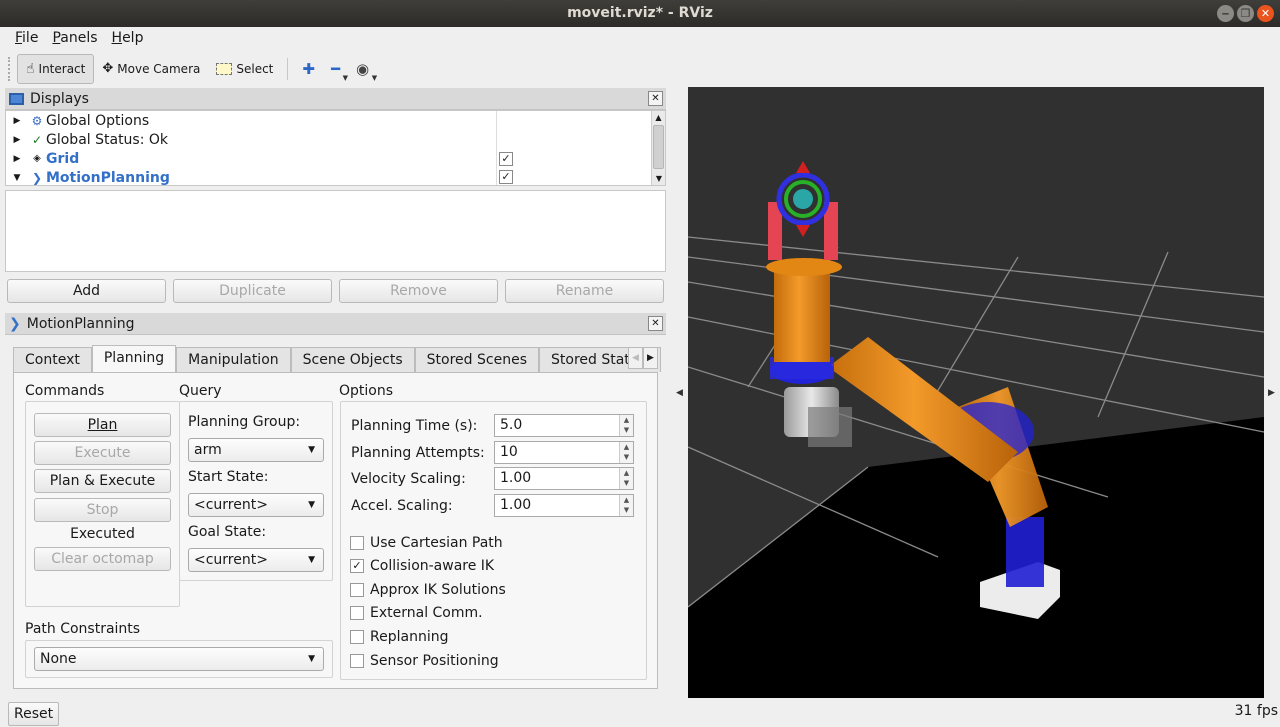  I want to click on window-titlebar: moveit.rviz* - RViz ‒ ❐ ✕, so click(640, 13).